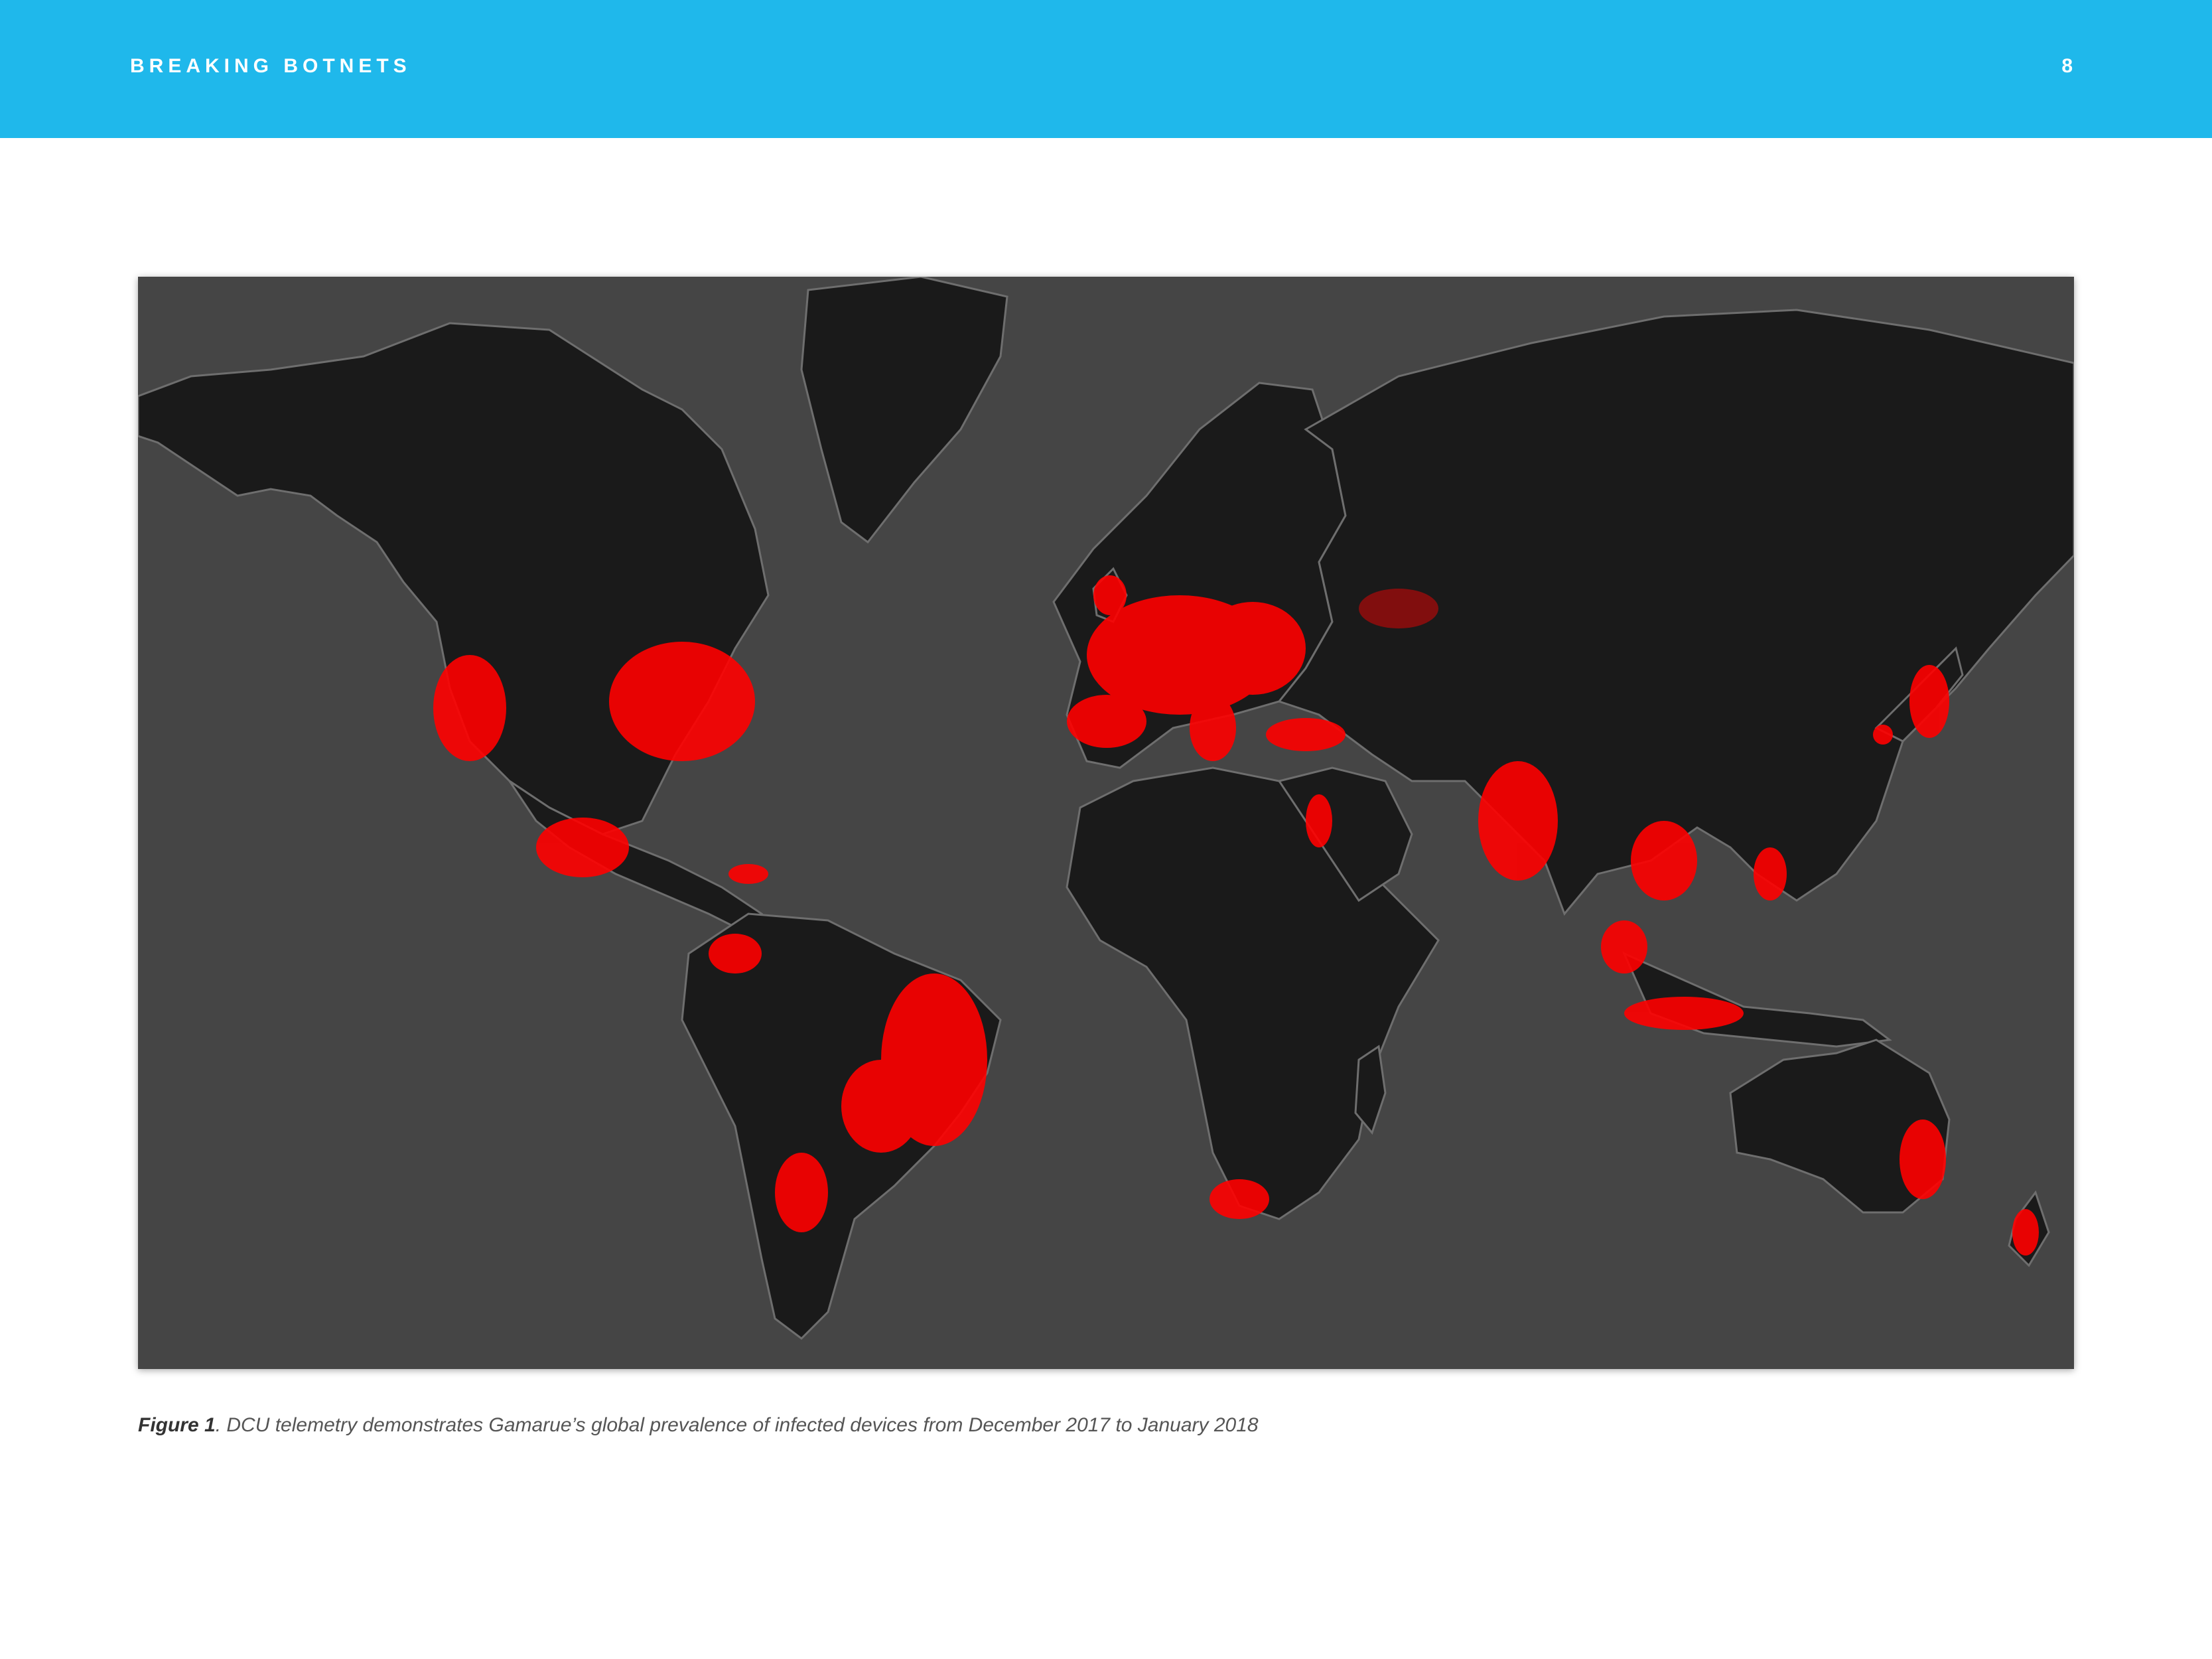 The height and width of the screenshot is (1659, 2212). What do you see at coordinates (682, 701) in the screenshot?
I see `cluster-us-east` at bounding box center [682, 701].